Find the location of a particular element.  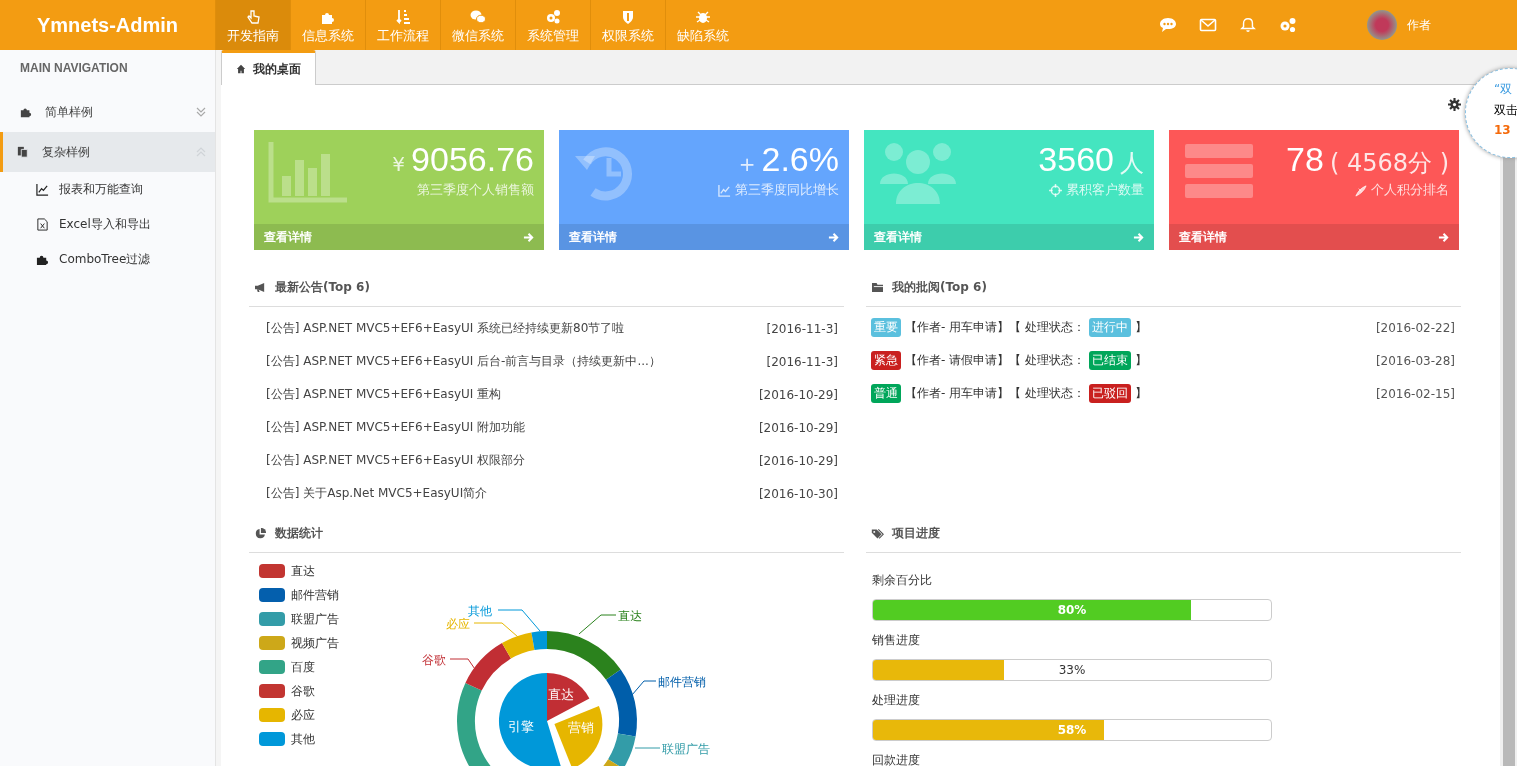

home-icon is located at coordinates (241, 69).